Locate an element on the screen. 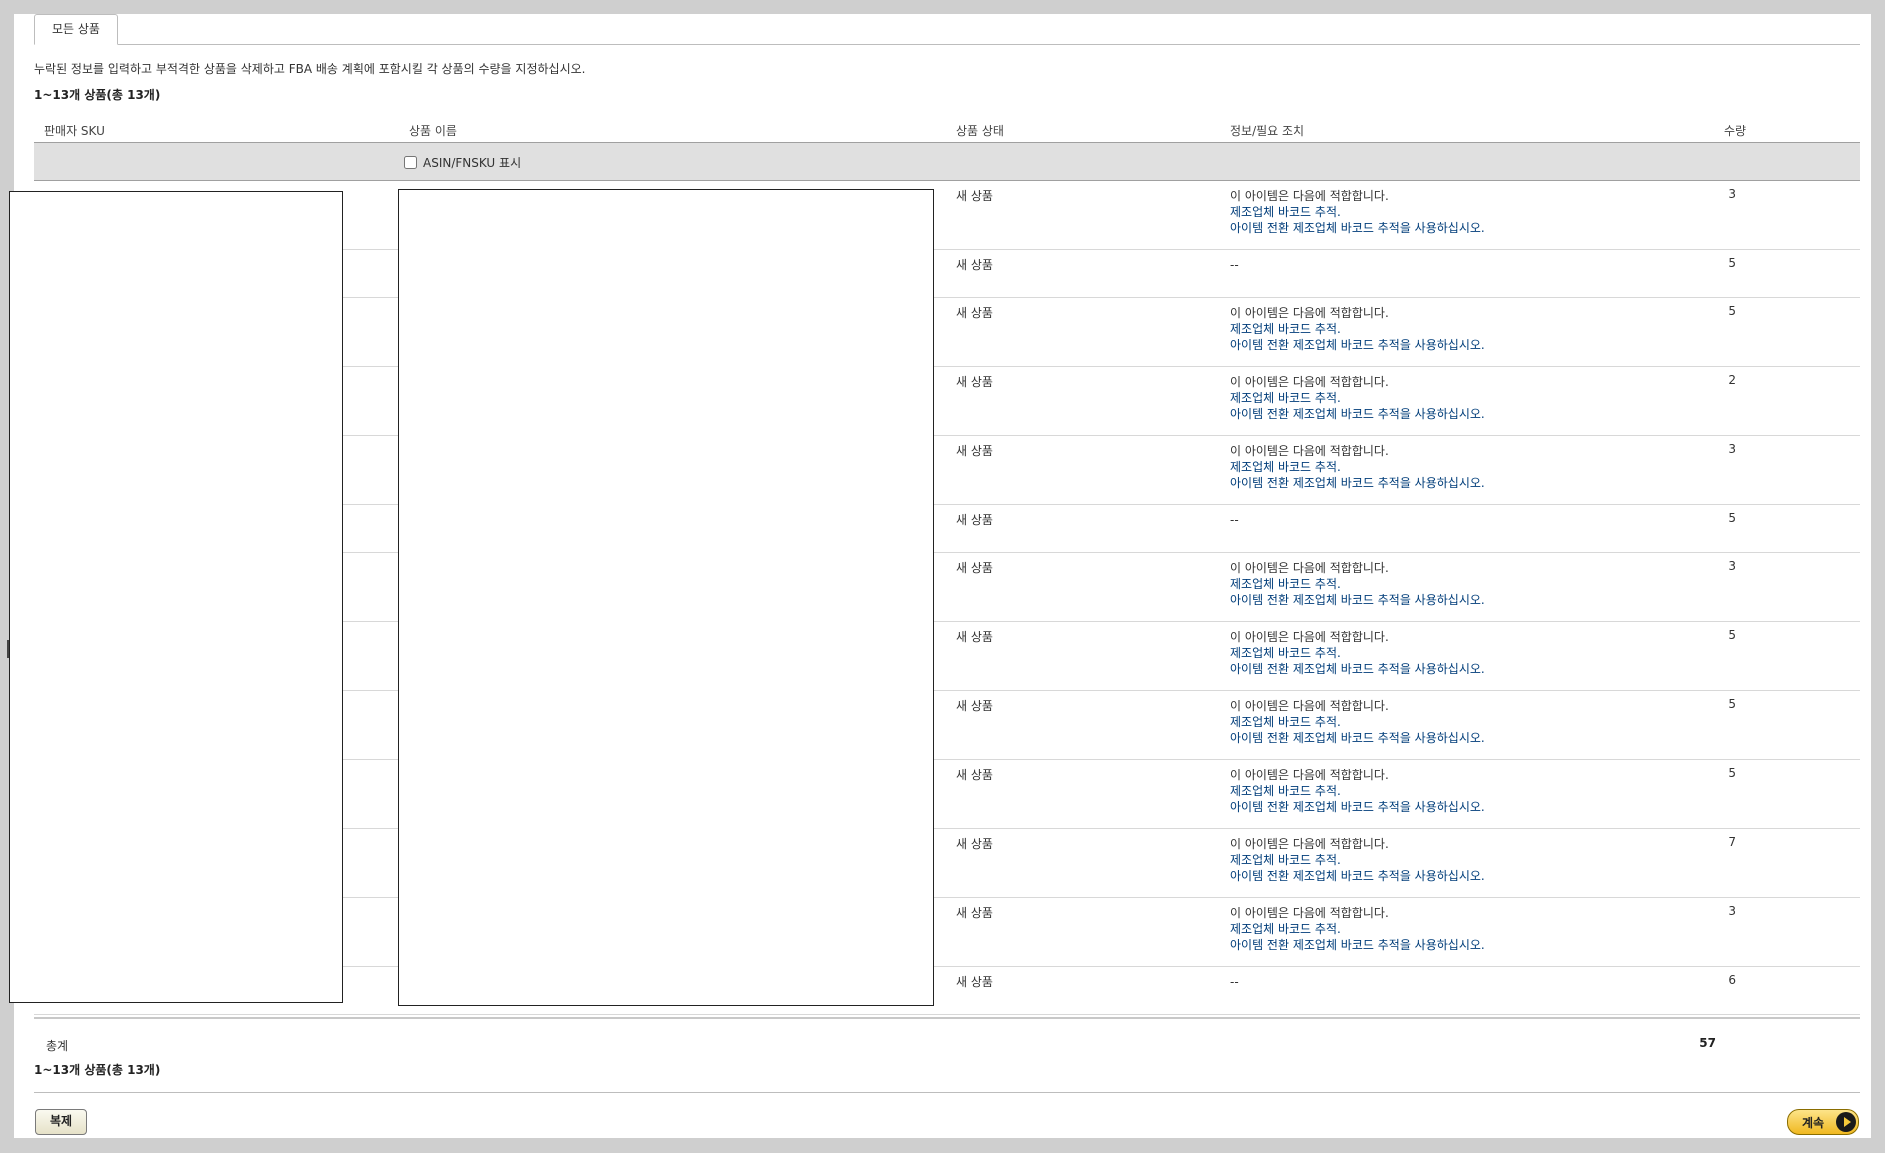  redacted-sku-block is located at coordinates (176, 597).